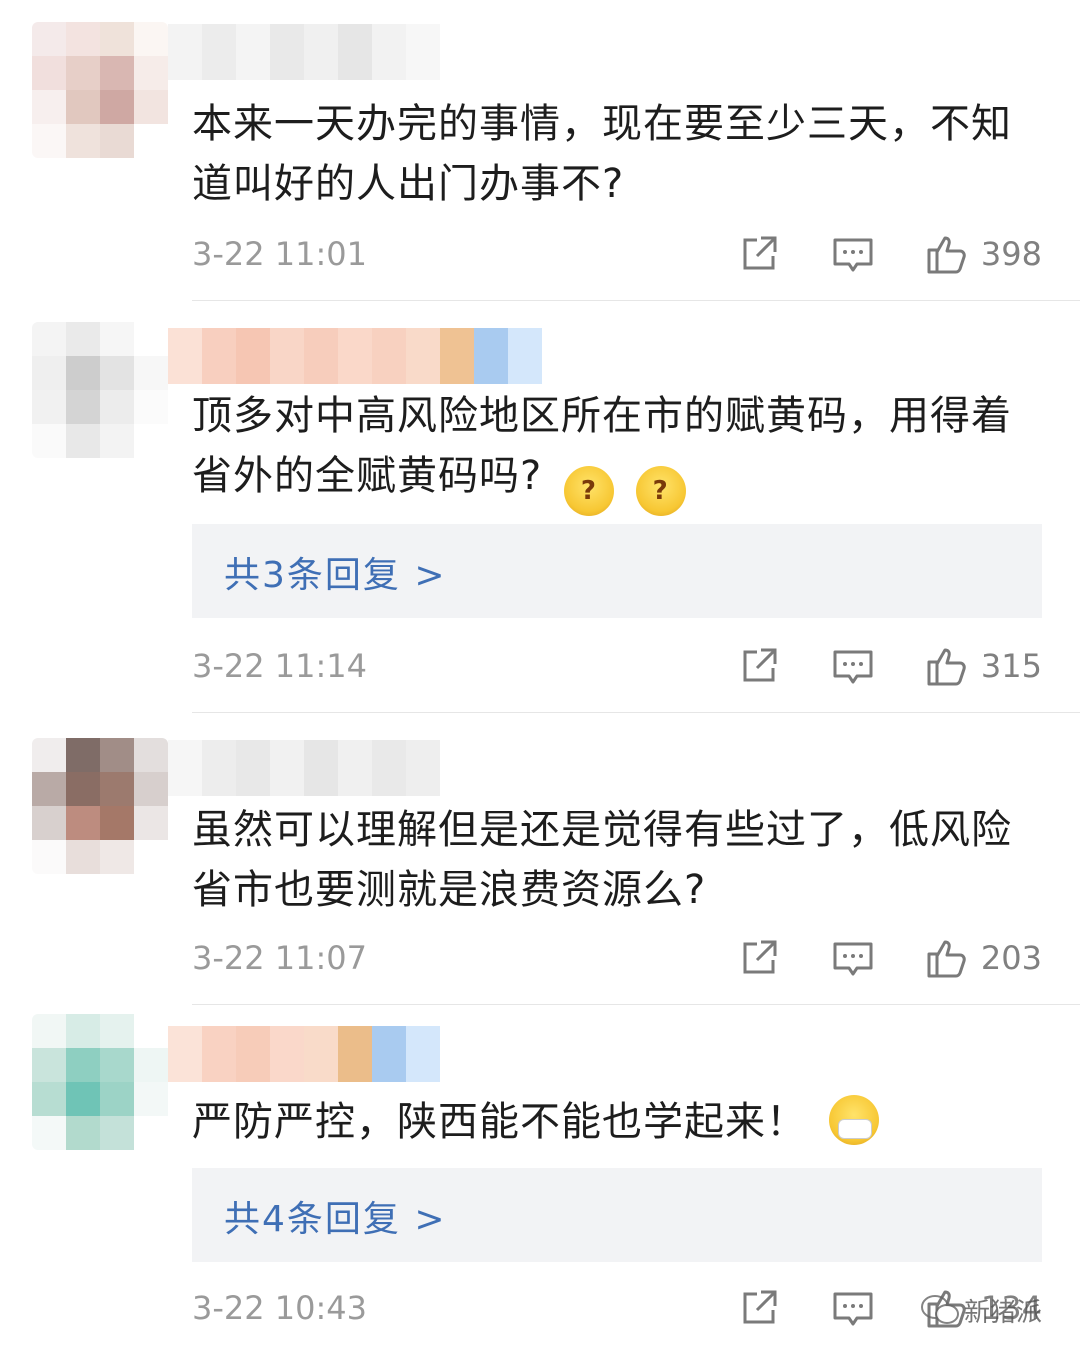  Describe the element at coordinates (853, 1120) in the screenshot. I see `mask-face-icon` at that location.